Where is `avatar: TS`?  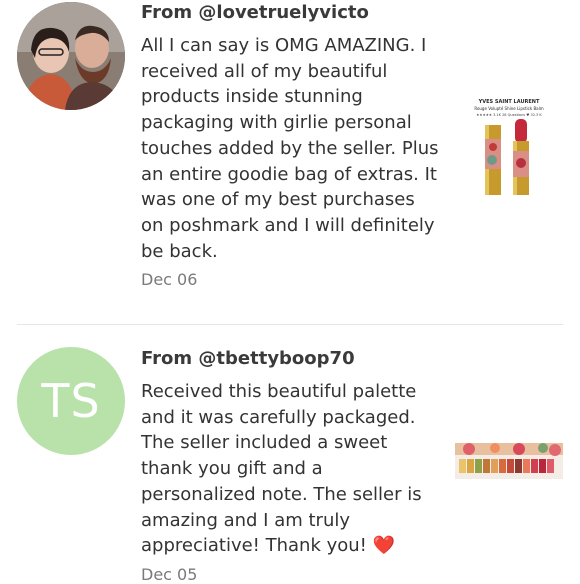
avatar: TS is located at coordinates (71, 401).